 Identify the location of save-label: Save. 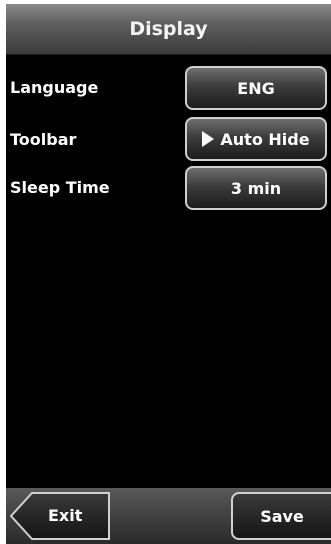
(282, 516).